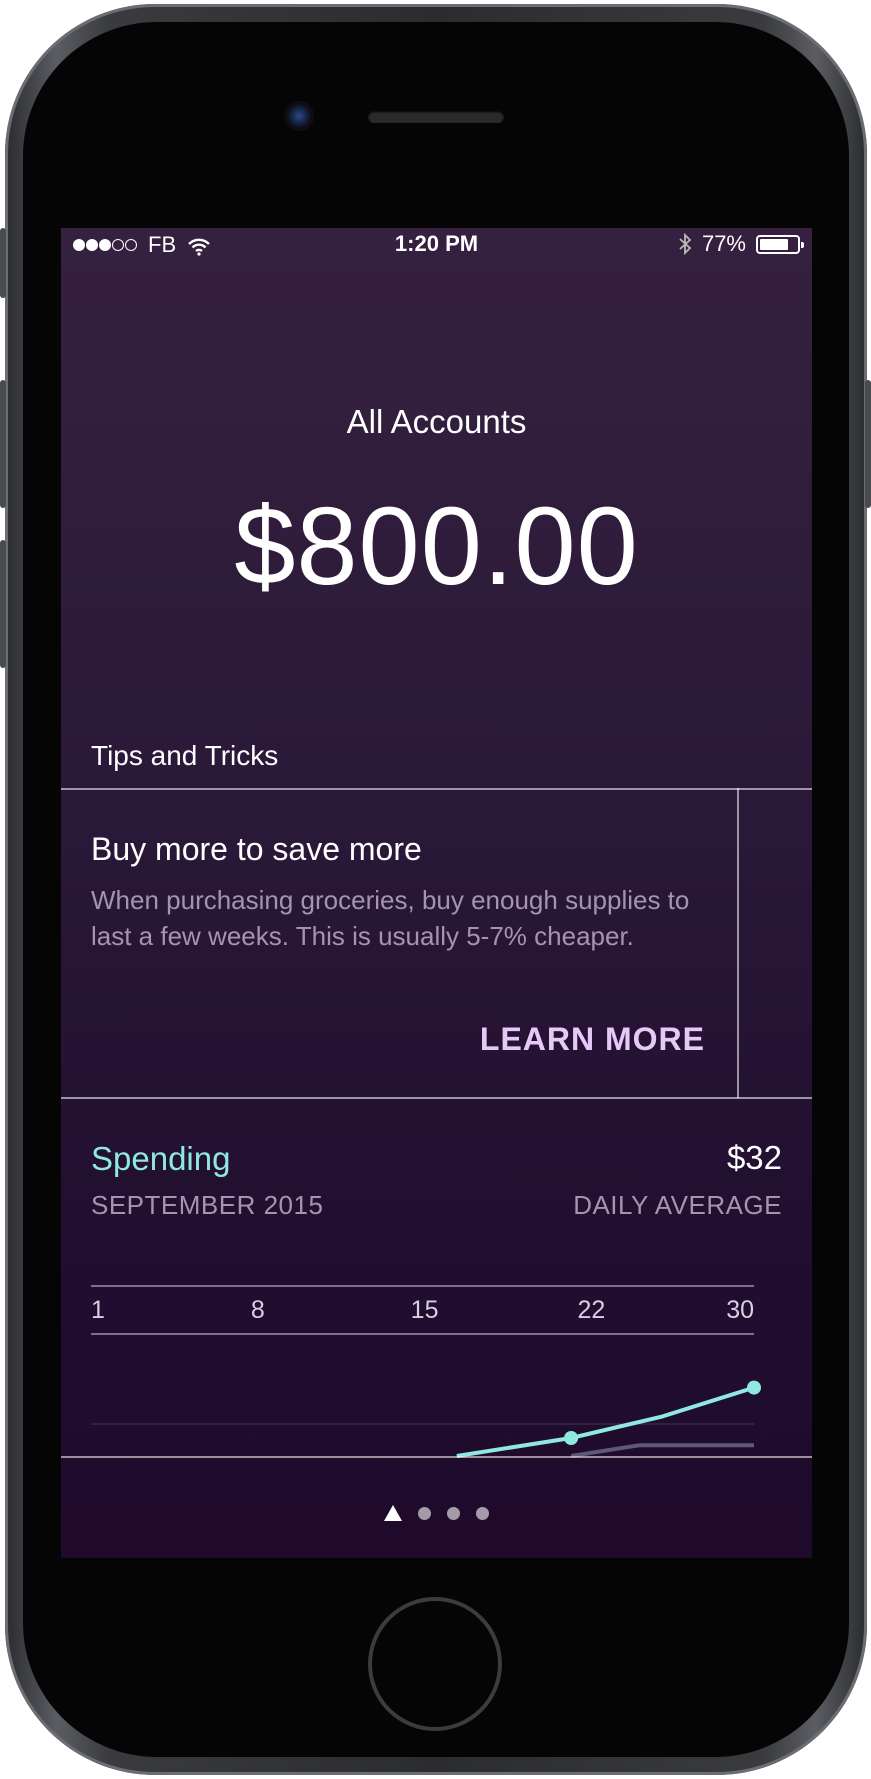 Image resolution: width=871 pixels, height=1779 pixels. What do you see at coordinates (98, 1310) in the screenshot?
I see `chart-x-tick-label: 1` at bounding box center [98, 1310].